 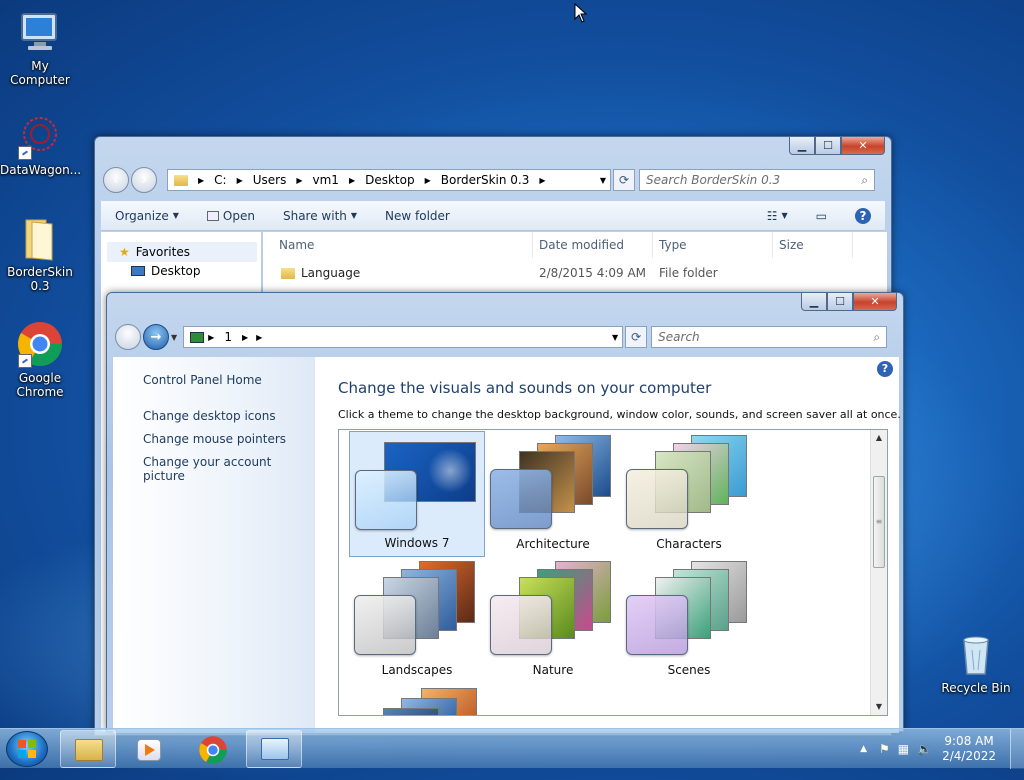 I want to click on windows-logo-icon, so click(x=27, y=749).